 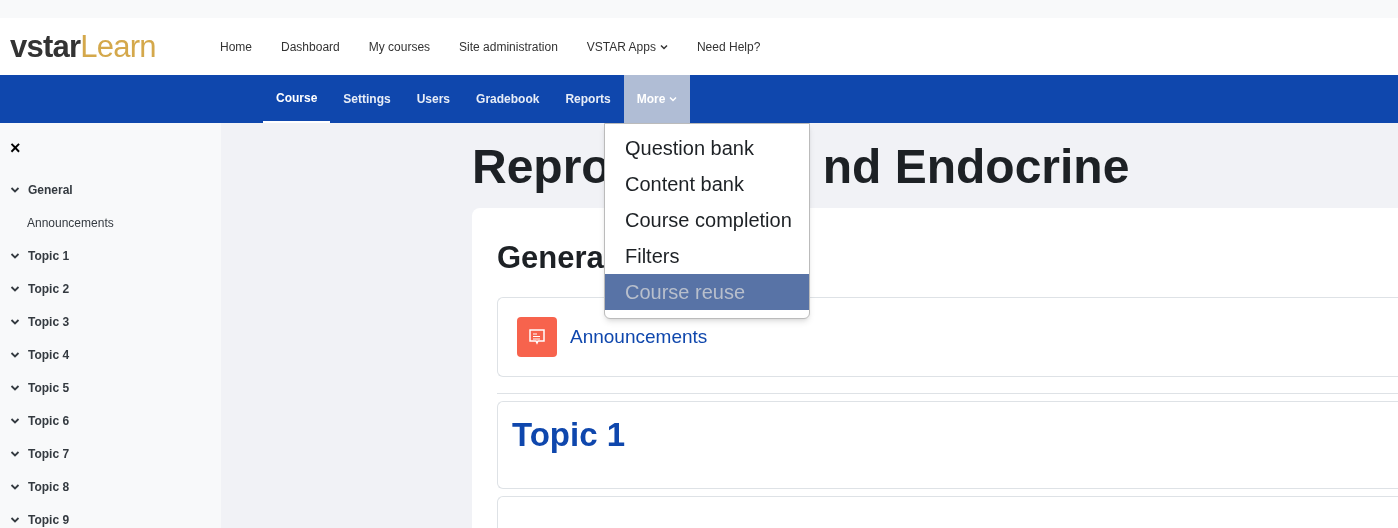 What do you see at coordinates (49, 354) in the screenshot?
I see `sidebar-section: Topic 4` at bounding box center [49, 354].